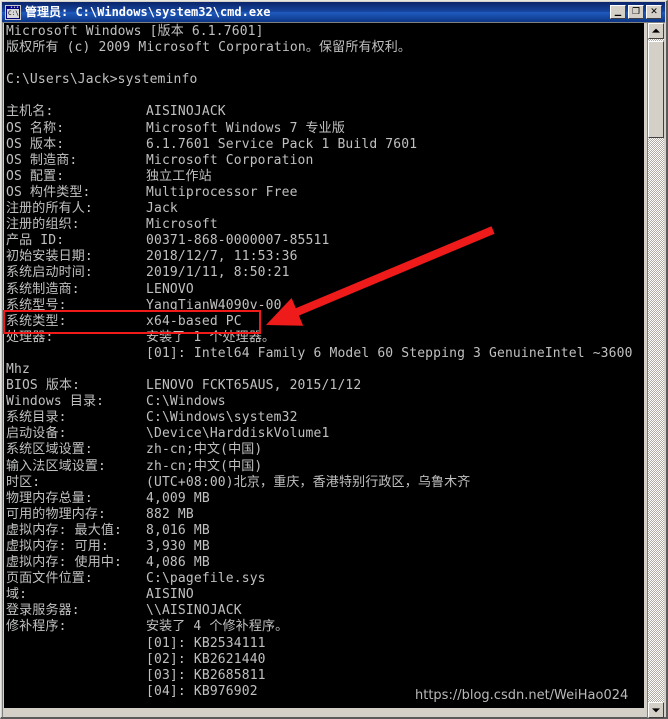  I want to click on console-line: Mhz, so click(319, 370).